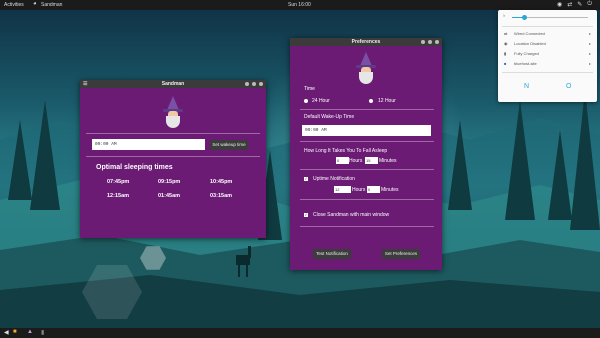  Describe the element at coordinates (373, 189) in the screenshot. I see `uptime-minutes-input: 0` at that location.